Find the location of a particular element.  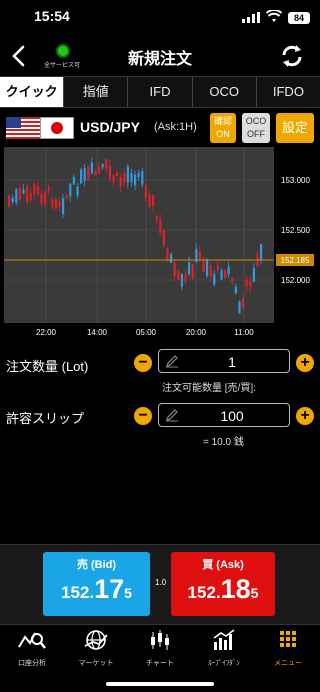

nav-label: マーケット is located at coordinates (96, 663).